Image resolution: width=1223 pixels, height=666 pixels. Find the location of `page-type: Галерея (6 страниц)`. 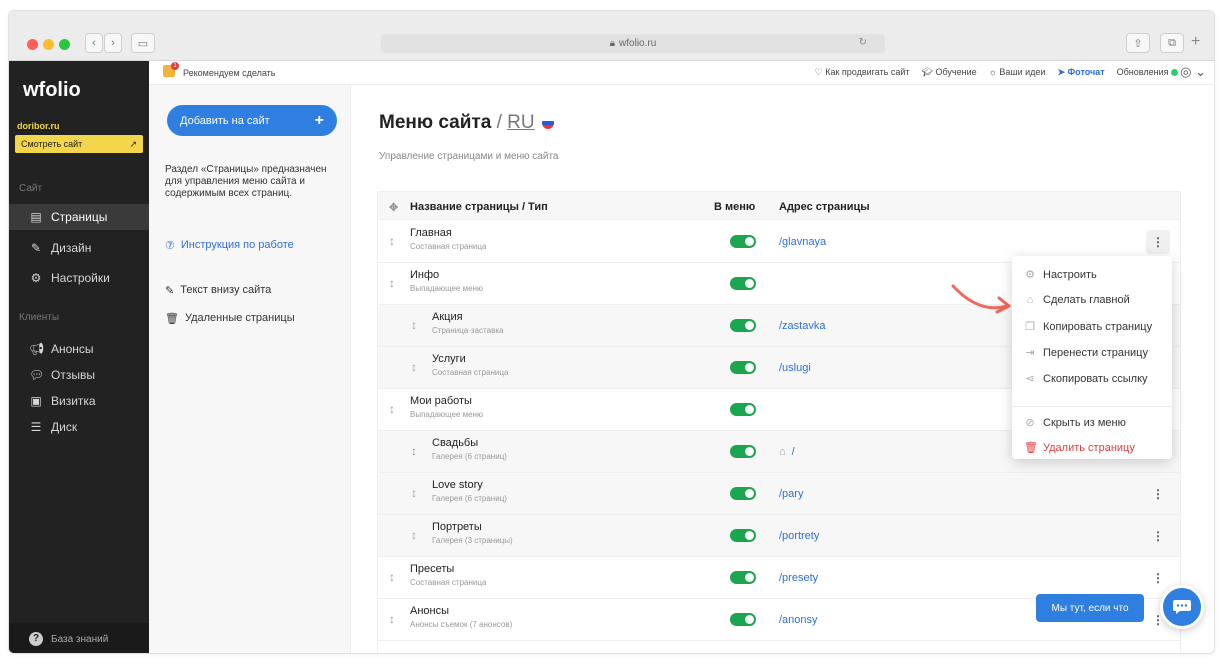

page-type: Галерея (6 страниц) is located at coordinates (469, 498).